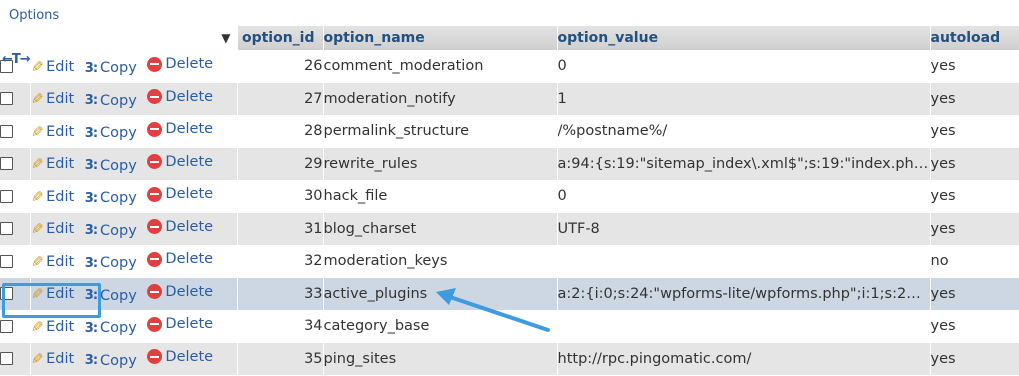 This screenshot has height=376, width=1019. I want to click on option-id-cell: 28, so click(280, 131).